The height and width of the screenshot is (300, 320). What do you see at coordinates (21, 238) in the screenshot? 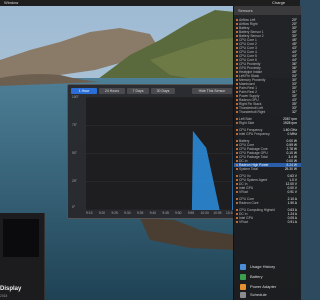
I see `display-preview` at bounding box center [21, 238].